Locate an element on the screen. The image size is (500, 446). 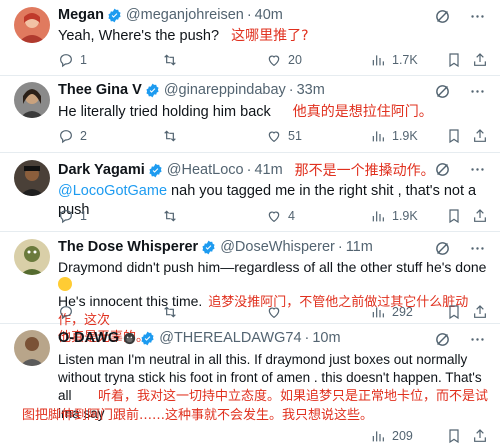
like-count: 51 is located at coordinates (295, 136).